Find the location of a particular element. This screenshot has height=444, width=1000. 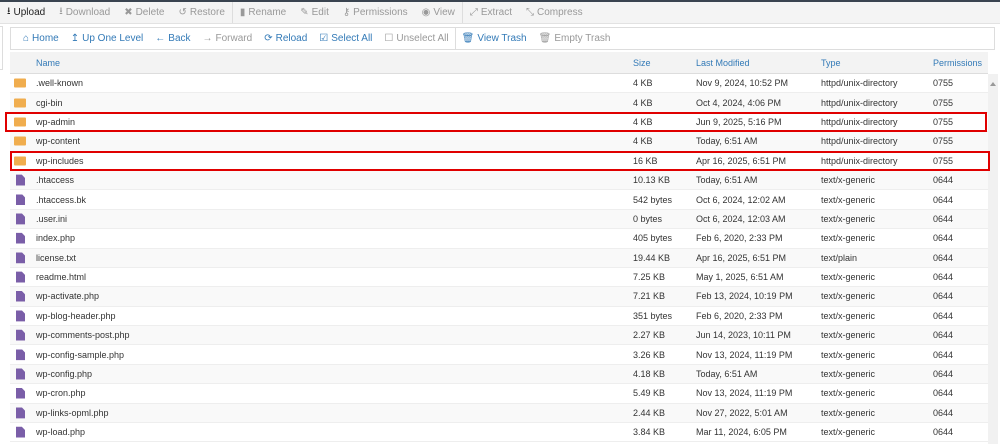

file-name: .well-known is located at coordinates (59, 83).